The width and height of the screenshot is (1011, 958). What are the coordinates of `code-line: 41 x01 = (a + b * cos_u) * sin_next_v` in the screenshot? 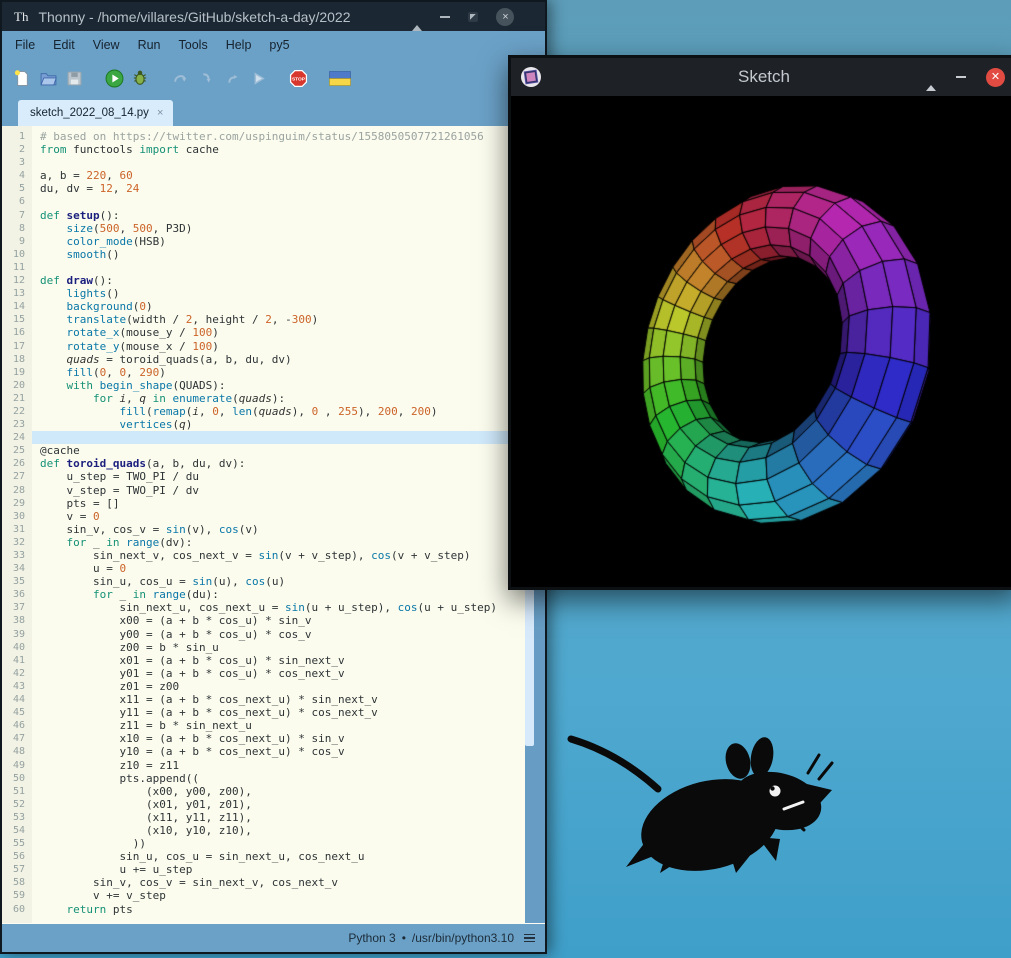 It's located at (263, 660).